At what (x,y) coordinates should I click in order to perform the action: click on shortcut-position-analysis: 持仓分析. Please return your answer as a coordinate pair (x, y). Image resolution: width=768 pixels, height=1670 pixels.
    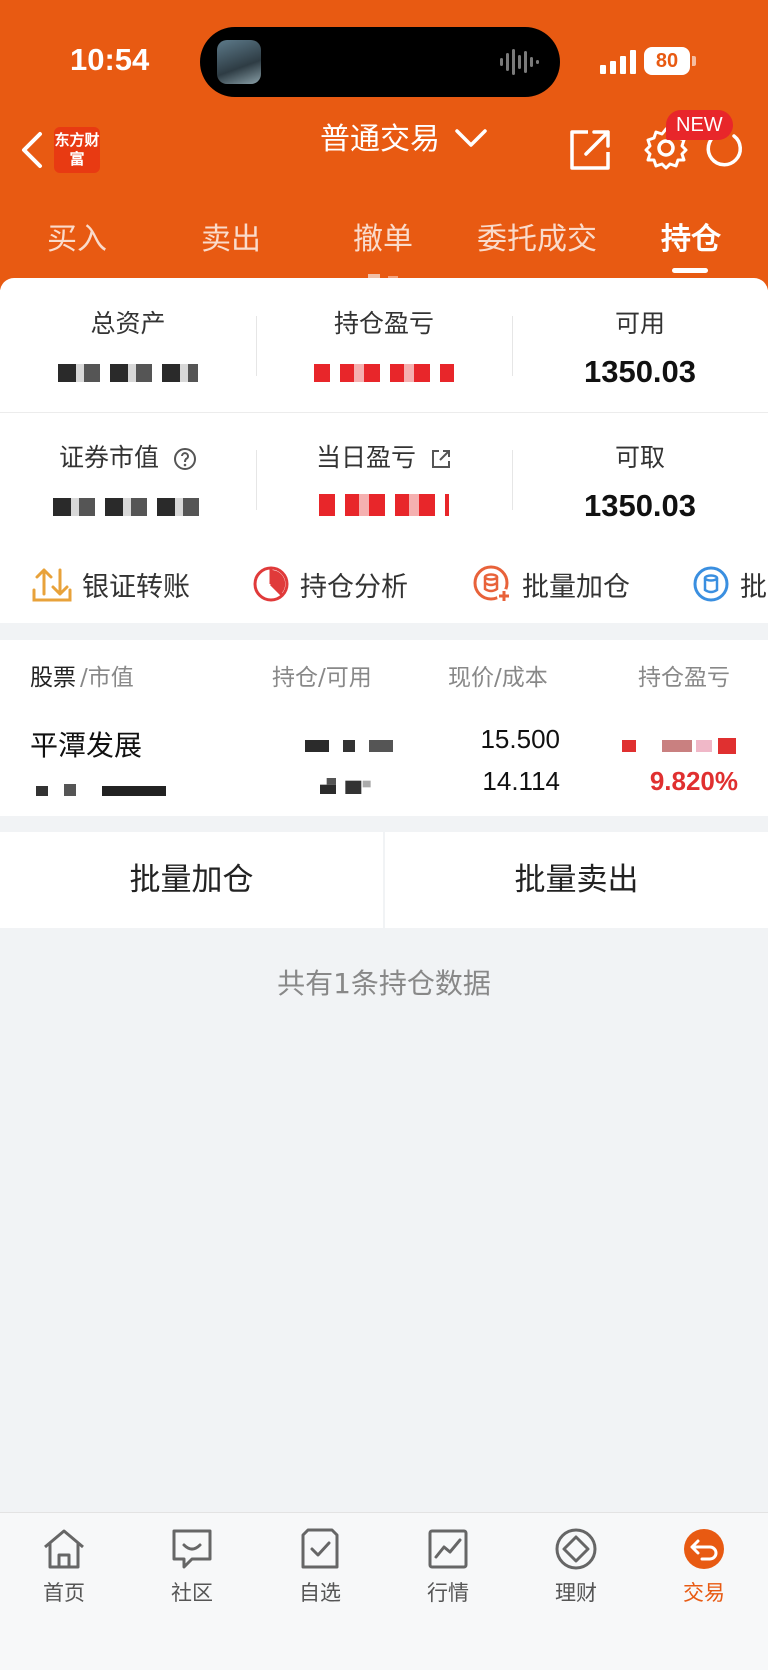
    Looking at the image, I should click on (330, 584).